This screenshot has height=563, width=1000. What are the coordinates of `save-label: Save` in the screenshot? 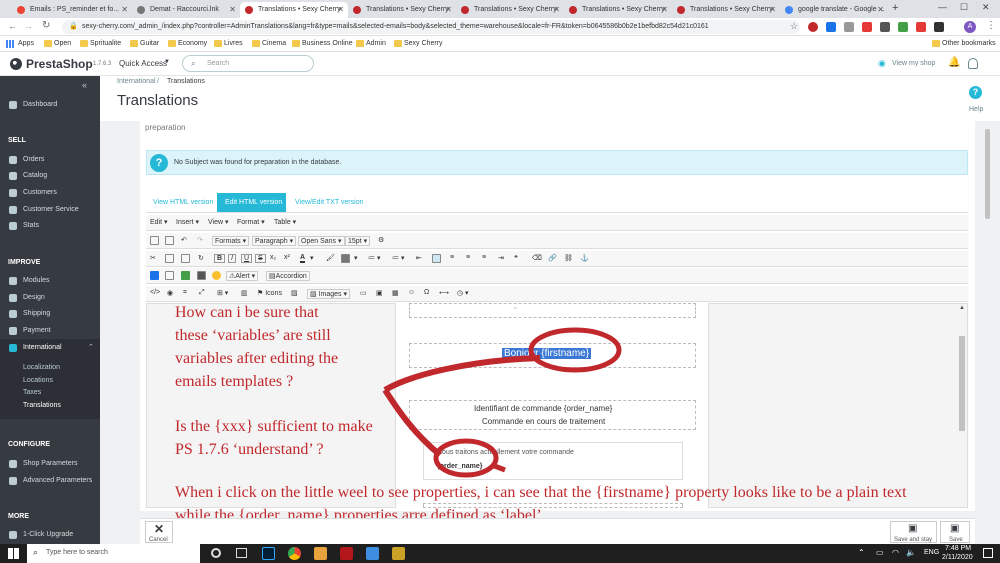 It's located at (956, 540).